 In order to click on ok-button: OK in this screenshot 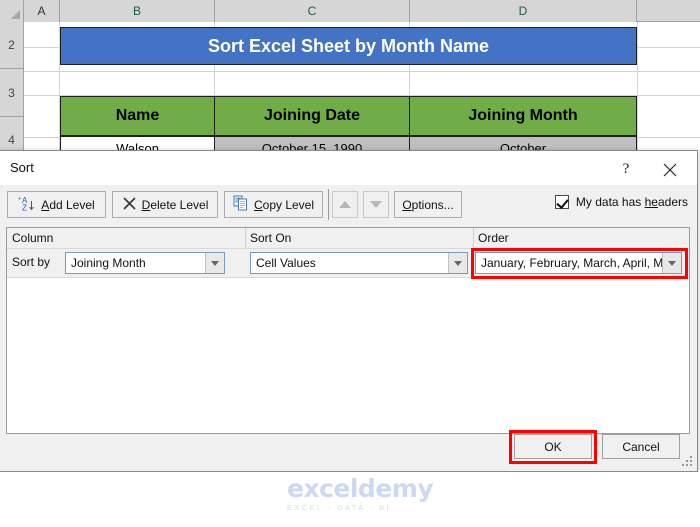, I will do `click(553, 446)`.